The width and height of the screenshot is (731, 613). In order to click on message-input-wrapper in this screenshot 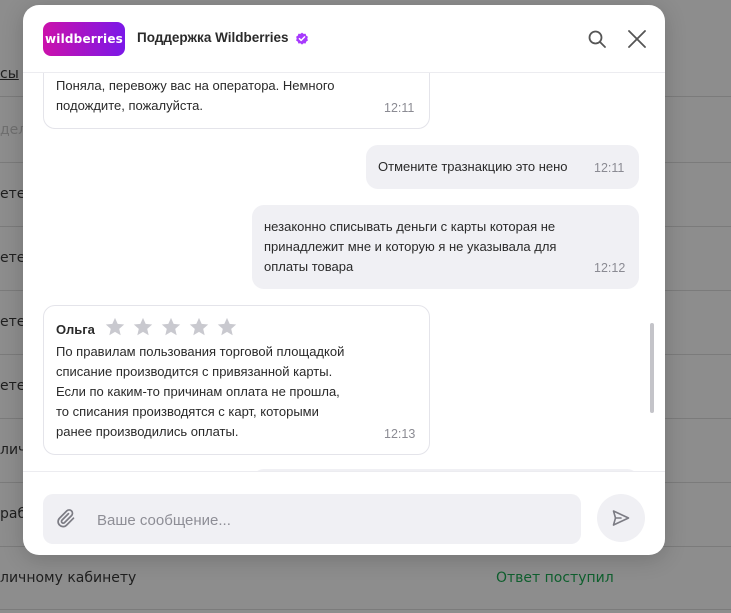, I will do `click(312, 520)`.